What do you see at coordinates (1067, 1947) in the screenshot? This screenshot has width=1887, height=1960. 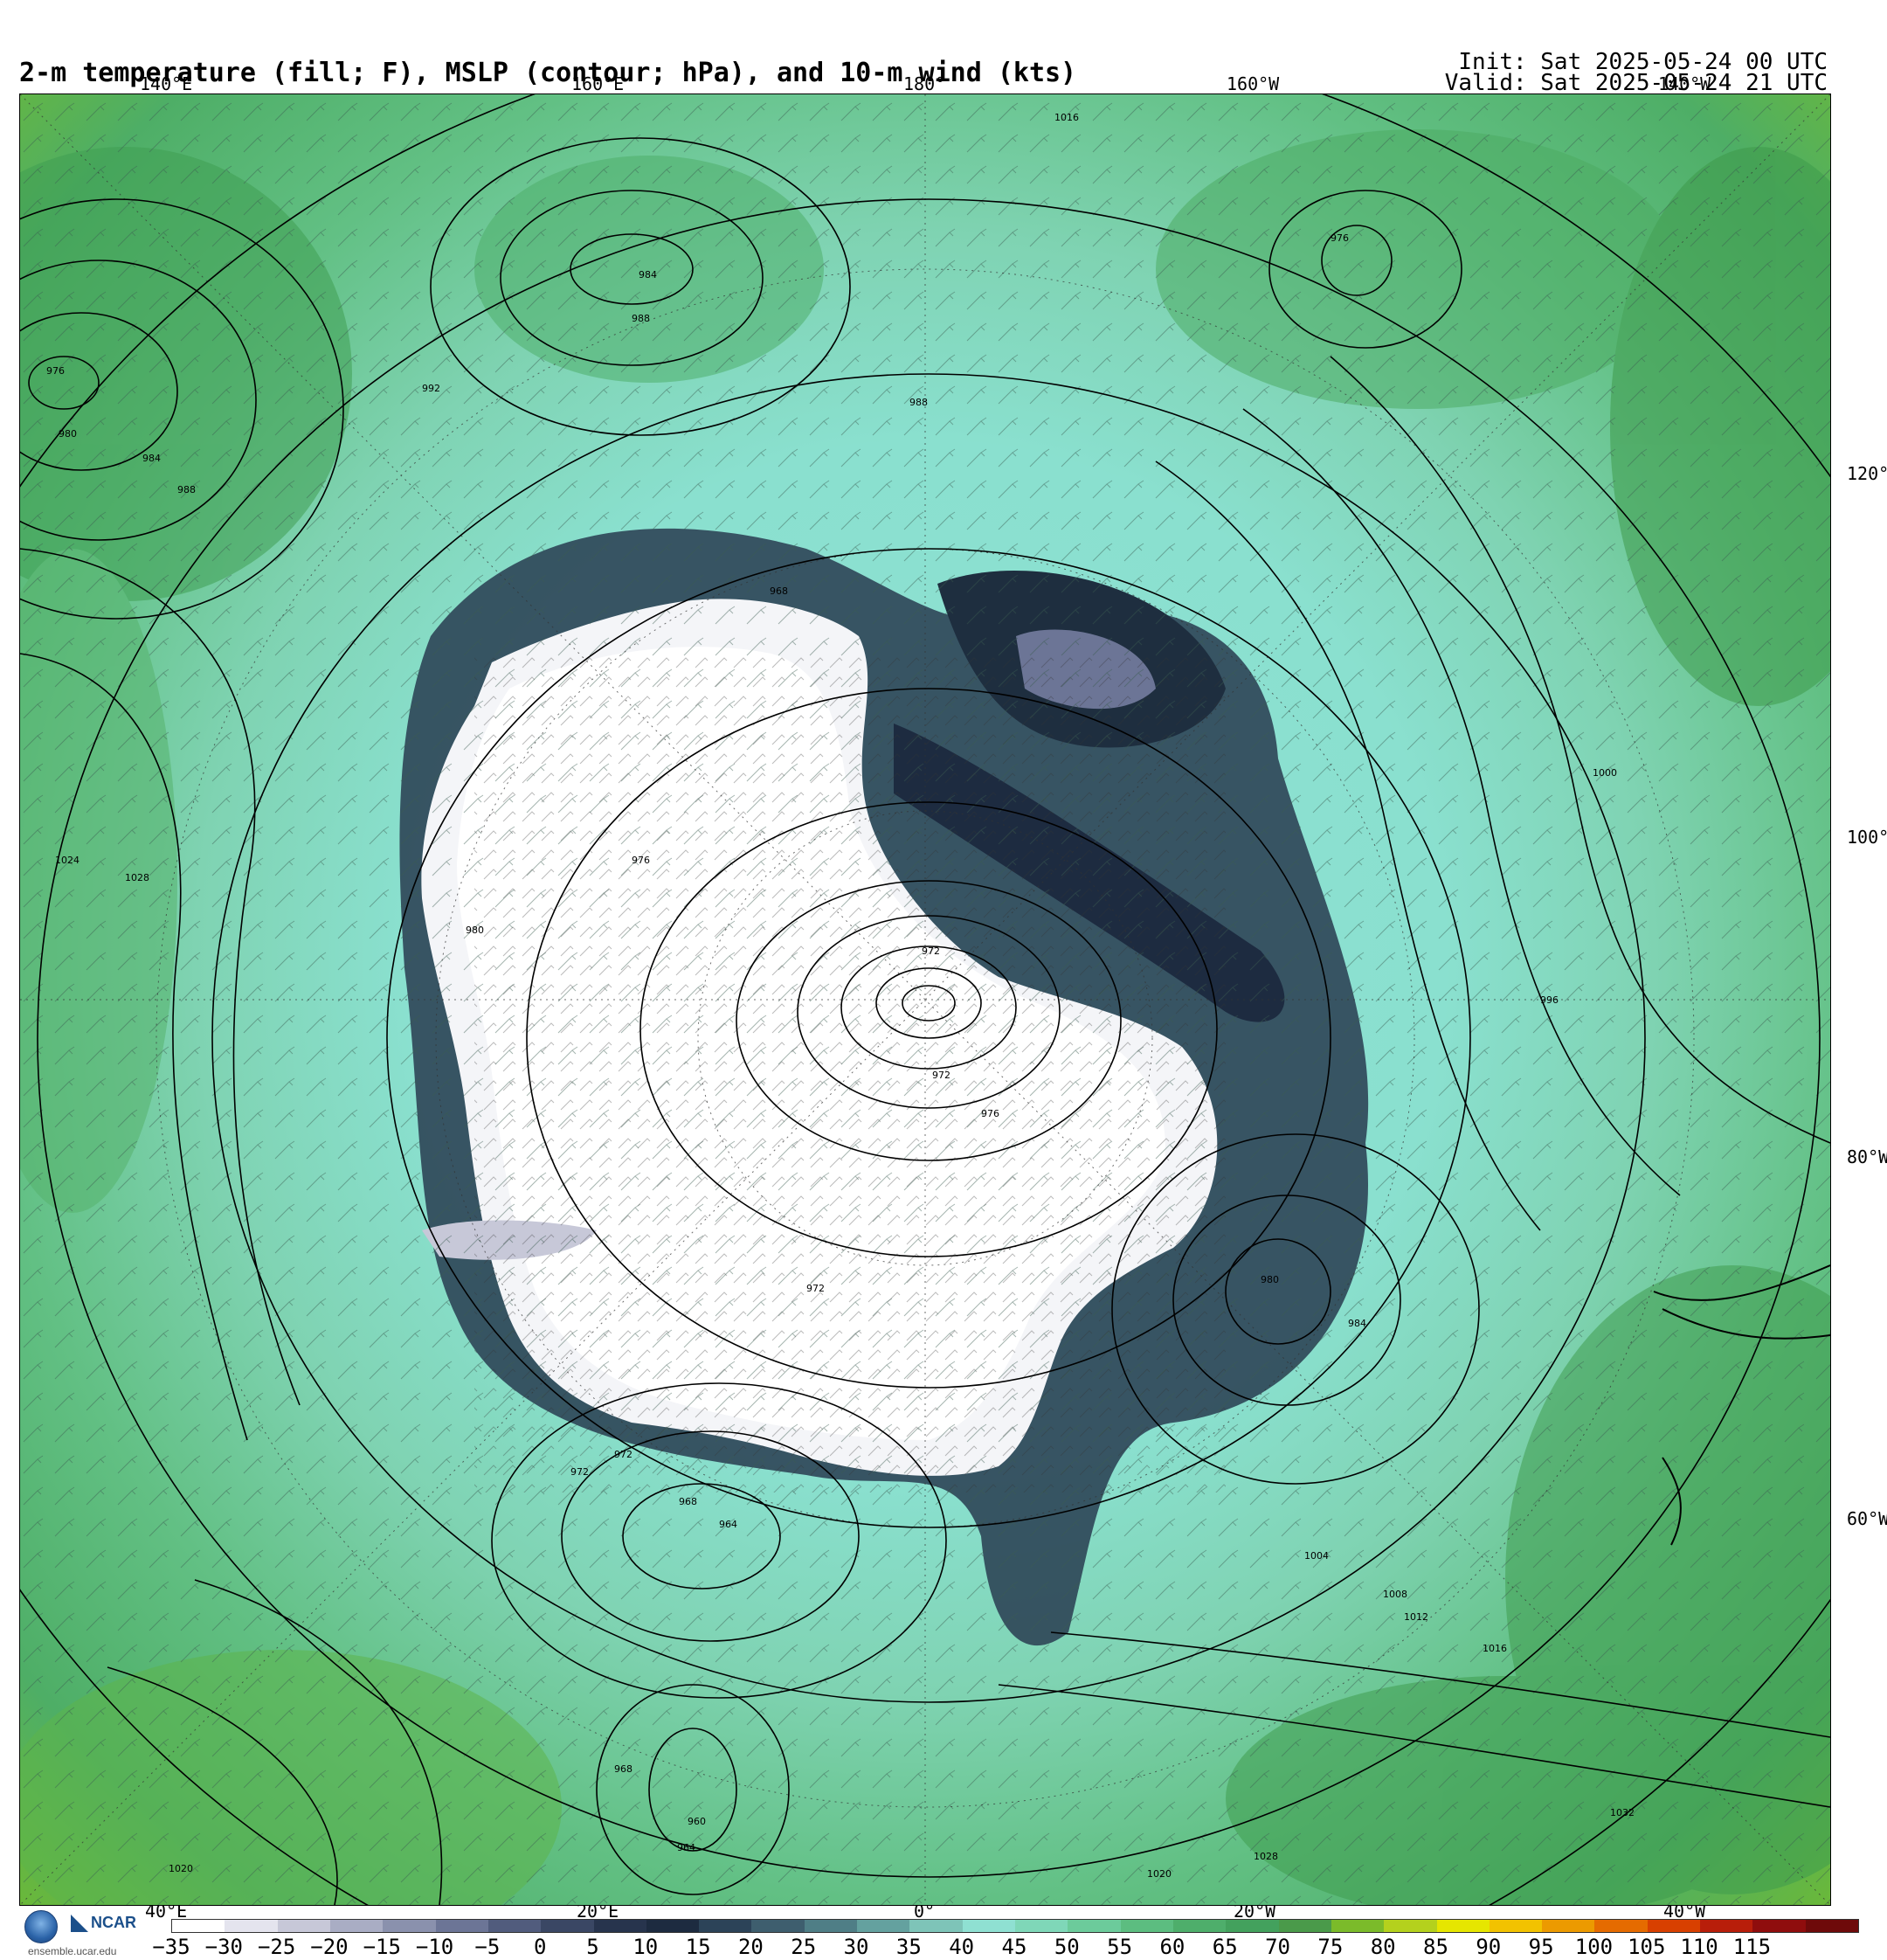 I see `colorbar-label: 50` at bounding box center [1067, 1947].